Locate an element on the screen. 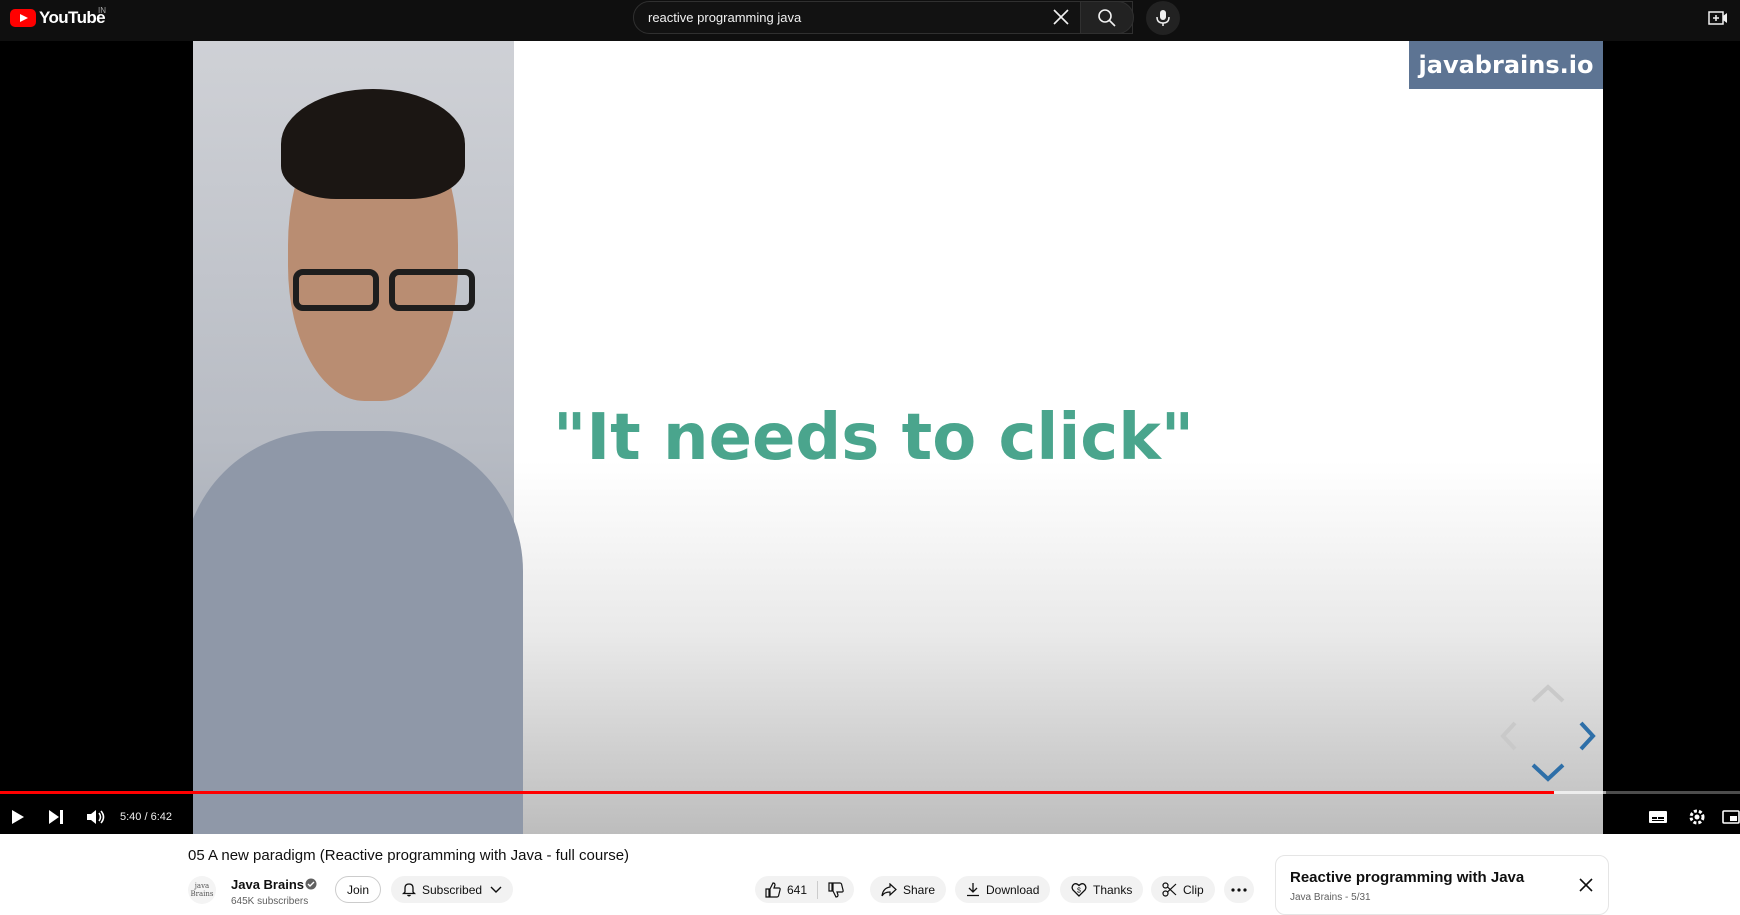 This screenshot has height=915, width=1740. close-icon is located at coordinates (1586, 885).